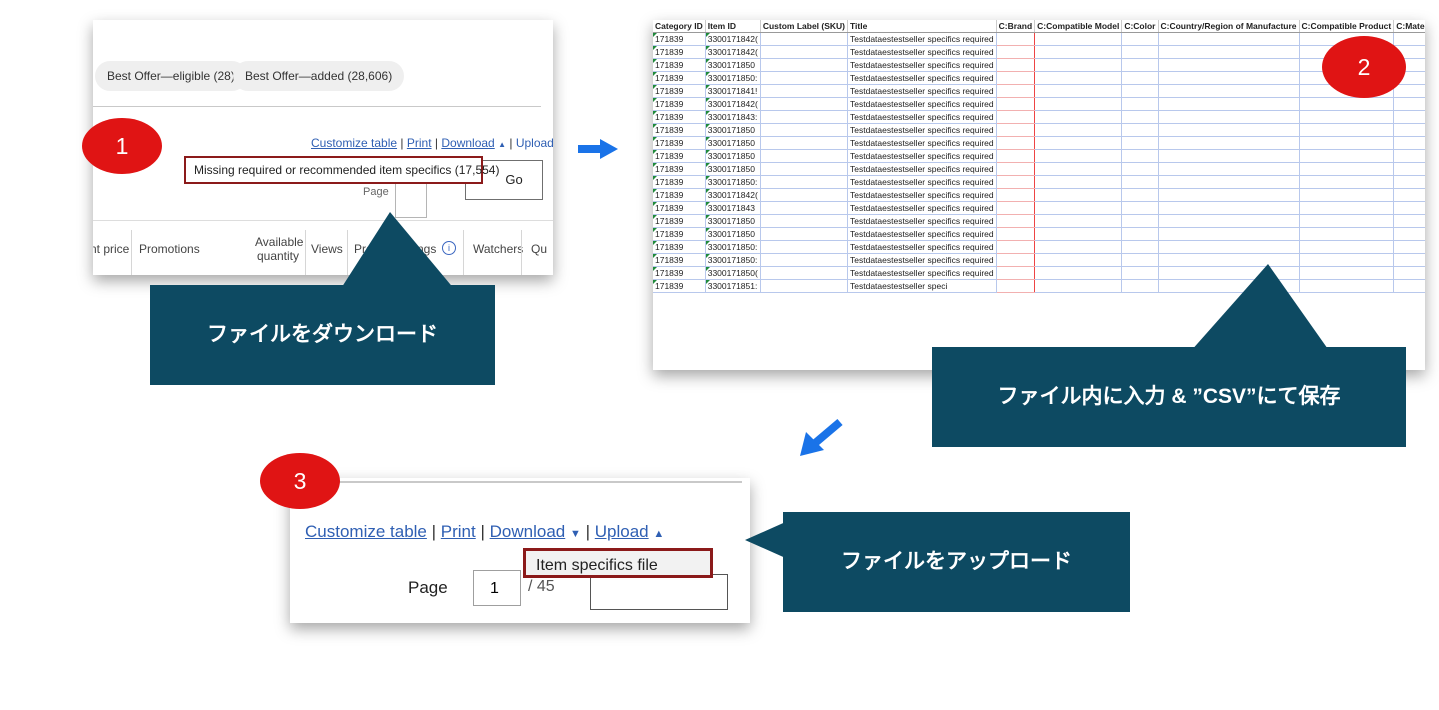 This screenshot has width=1439, height=710. I want to click on cell-item-id: 3300171843, so click(733, 208).